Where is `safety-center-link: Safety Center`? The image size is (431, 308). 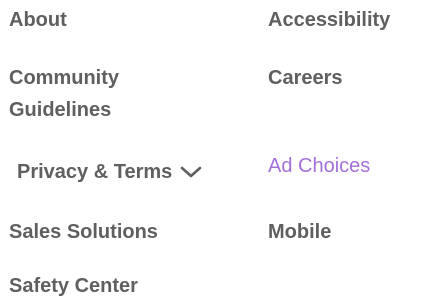
safety-center-link: Safety Center is located at coordinates (73, 286).